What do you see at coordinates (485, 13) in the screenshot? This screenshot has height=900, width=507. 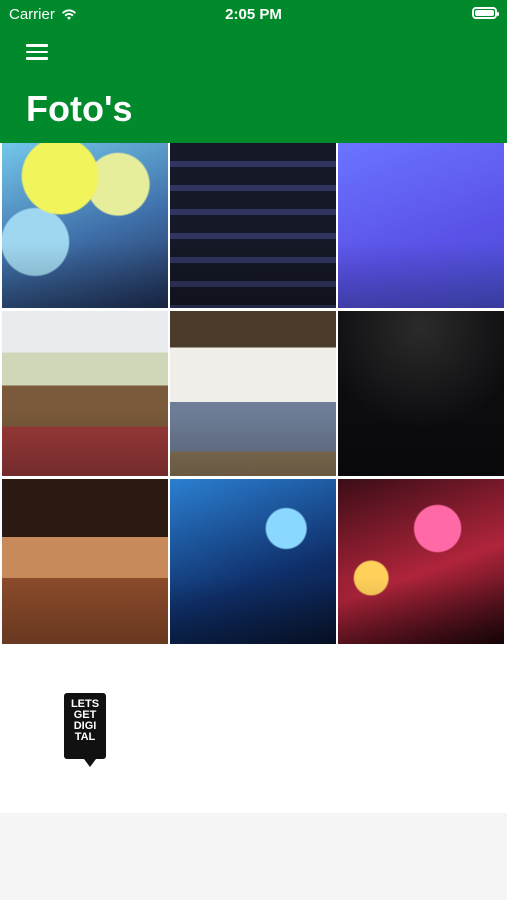 I see `battery-icon` at bounding box center [485, 13].